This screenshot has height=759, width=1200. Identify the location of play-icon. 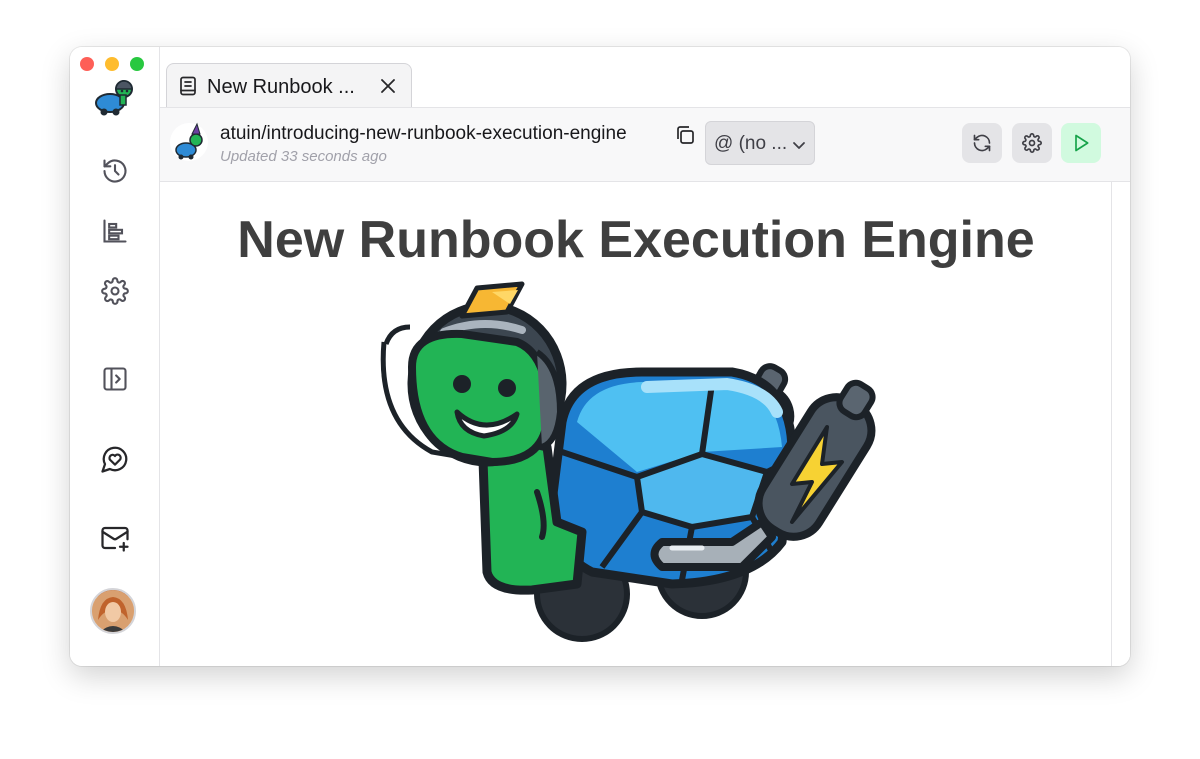
(1082, 143).